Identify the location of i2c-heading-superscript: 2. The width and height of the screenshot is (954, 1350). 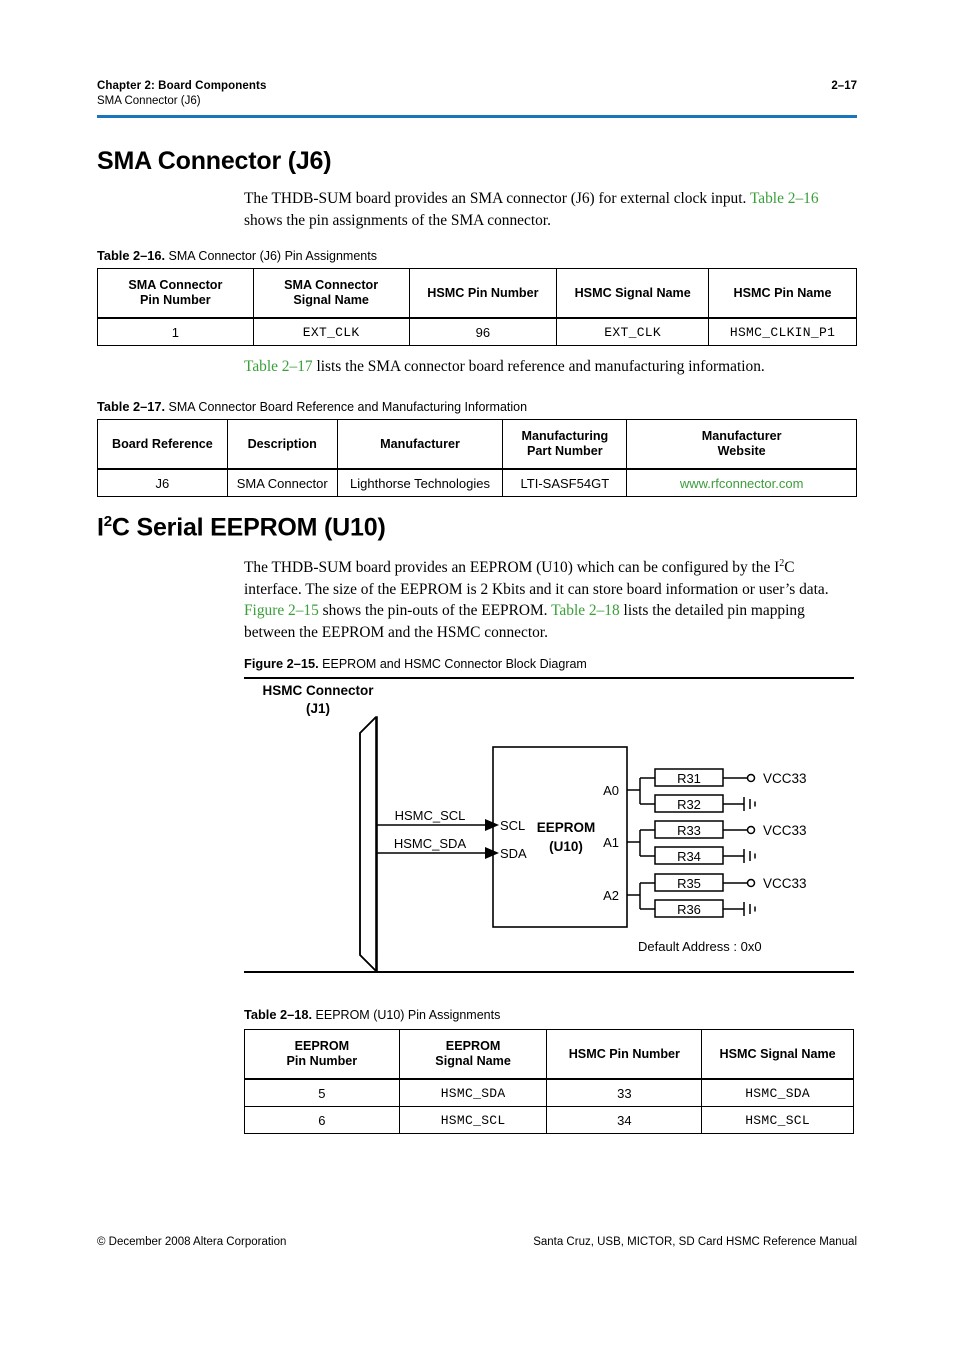
(107, 521).